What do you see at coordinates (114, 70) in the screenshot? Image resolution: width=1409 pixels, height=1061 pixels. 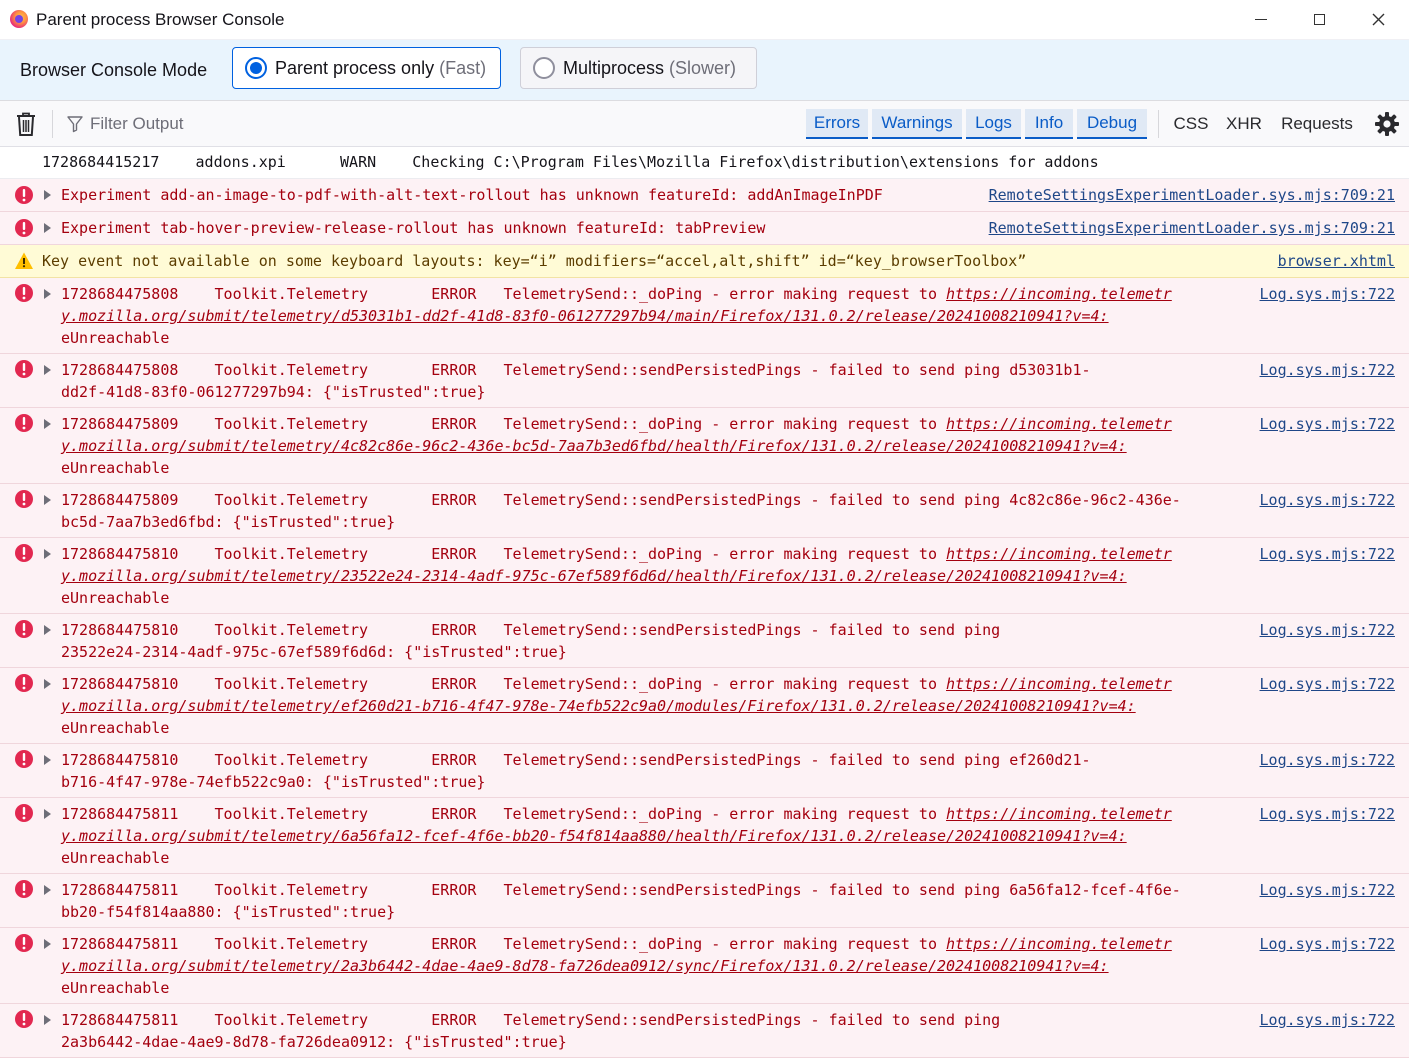 I see `console-mode-label: Browser Console Mode` at bounding box center [114, 70].